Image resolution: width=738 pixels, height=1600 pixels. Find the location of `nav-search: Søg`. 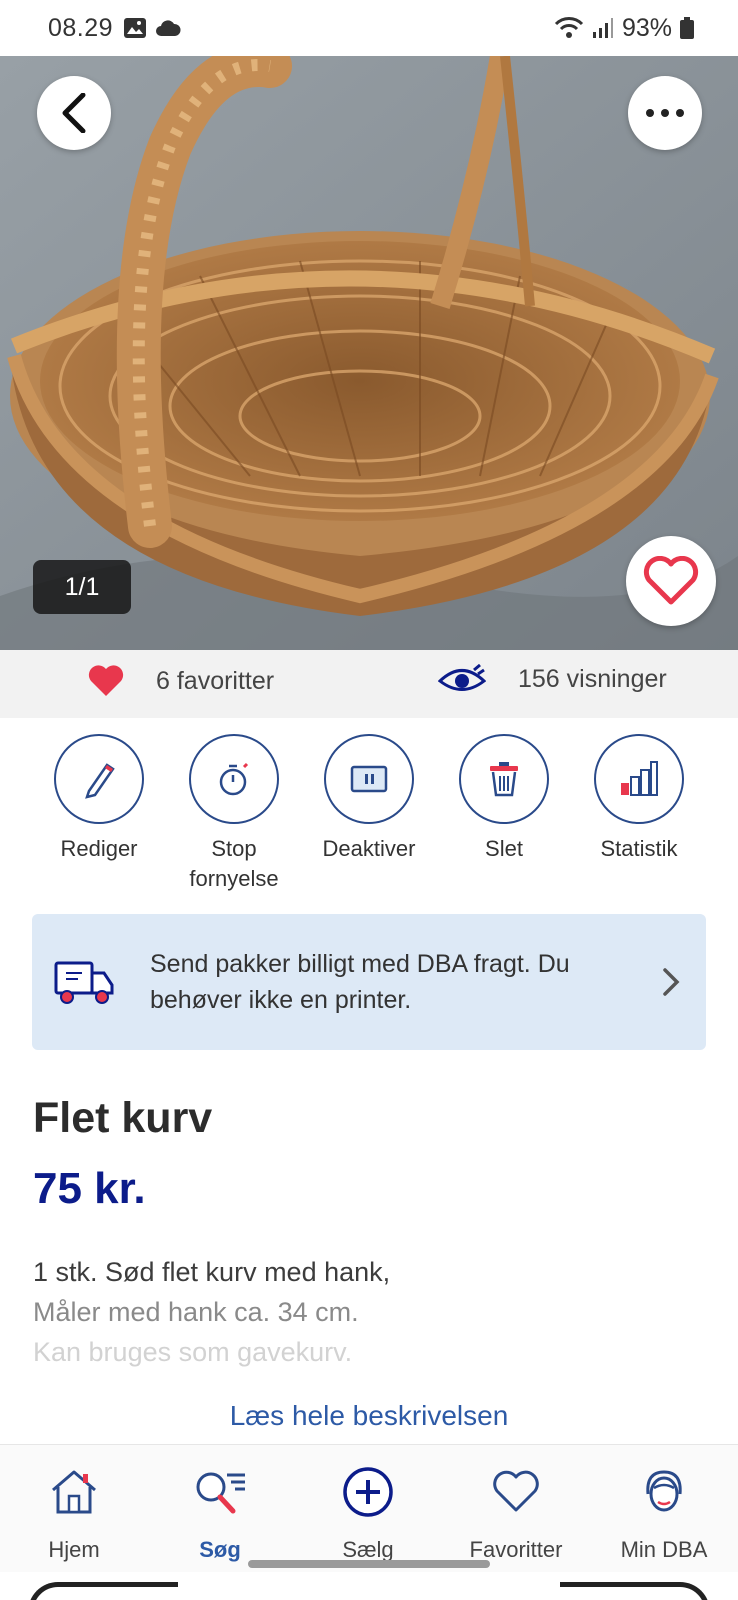

nav-search: Søg is located at coordinates (220, 1513).